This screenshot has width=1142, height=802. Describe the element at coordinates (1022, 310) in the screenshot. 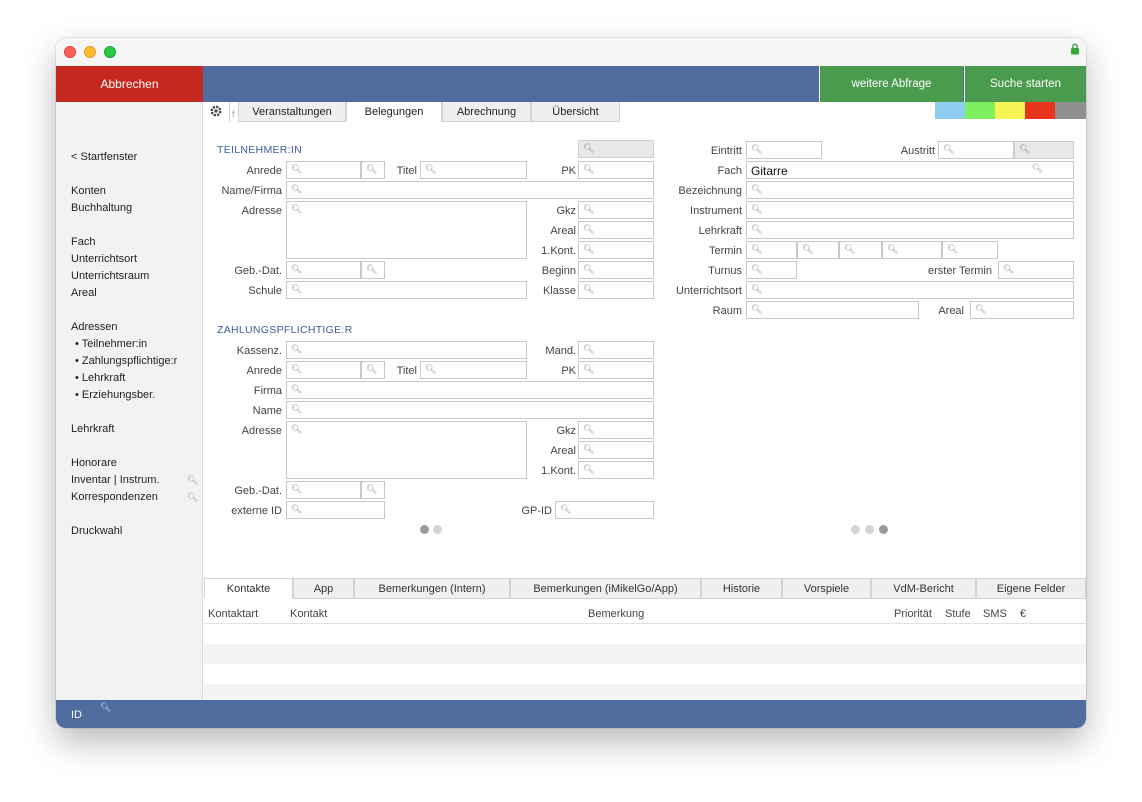

I see `r-areal-input: 🔍︎` at that location.